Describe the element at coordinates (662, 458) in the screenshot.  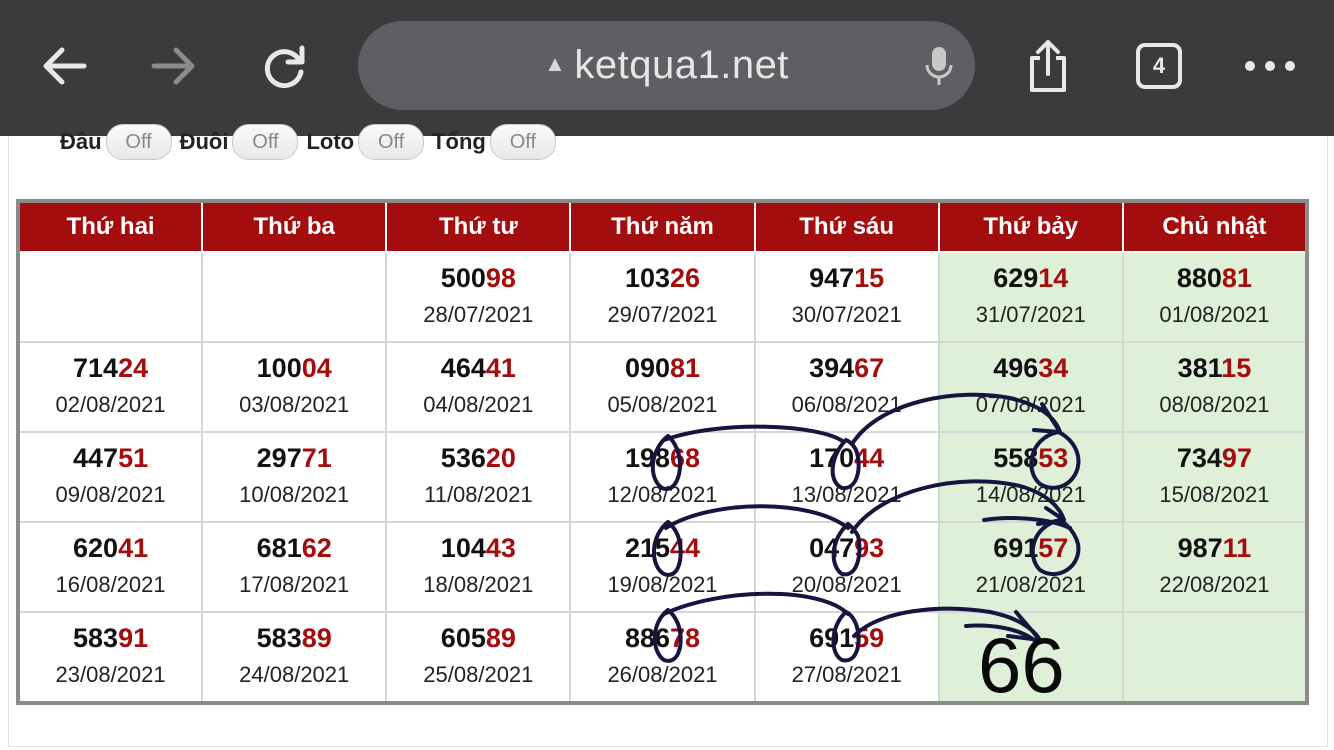
I see `result-number: 19868` at that location.